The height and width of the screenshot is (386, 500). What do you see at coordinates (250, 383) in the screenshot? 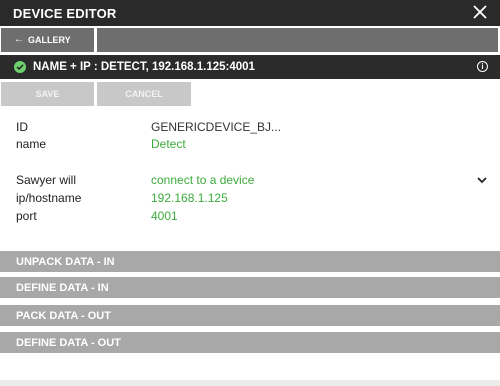
I see `bottom-divider` at bounding box center [250, 383].